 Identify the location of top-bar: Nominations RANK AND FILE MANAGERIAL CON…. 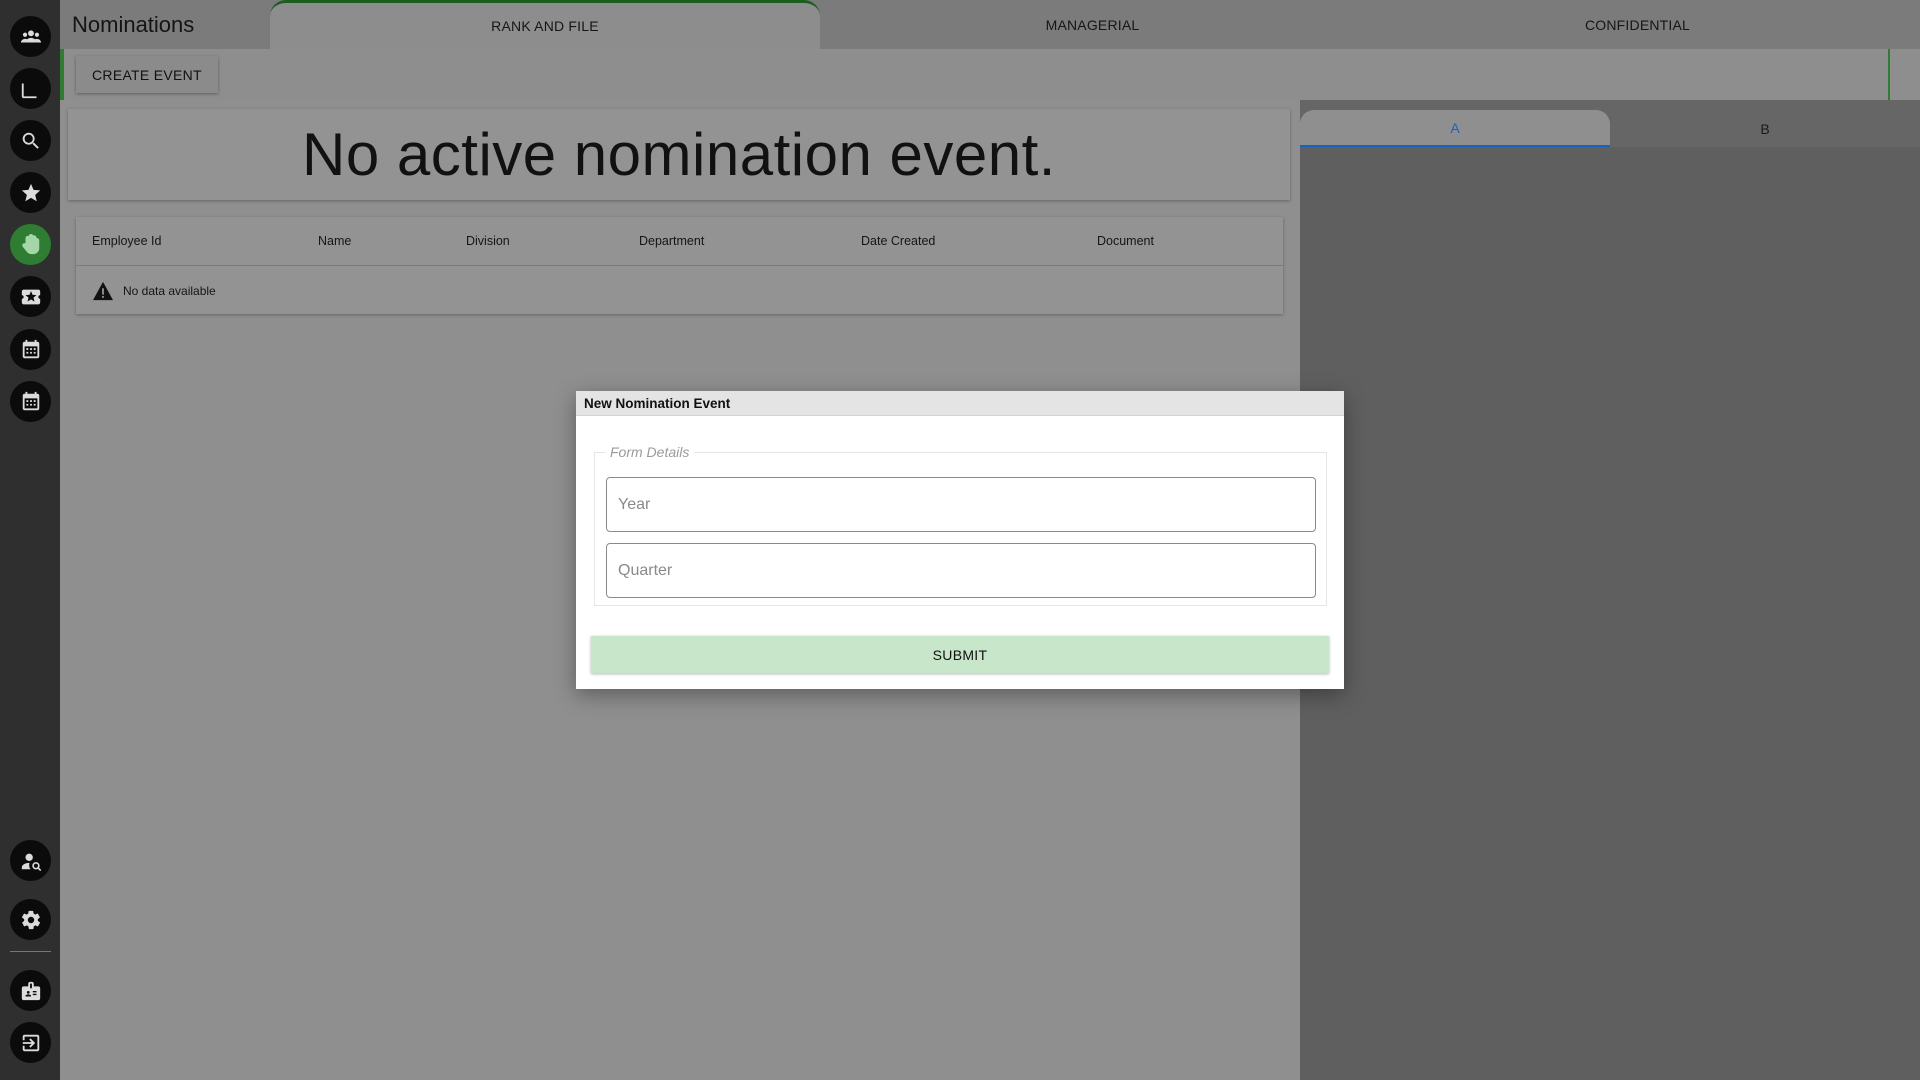
(990, 24).